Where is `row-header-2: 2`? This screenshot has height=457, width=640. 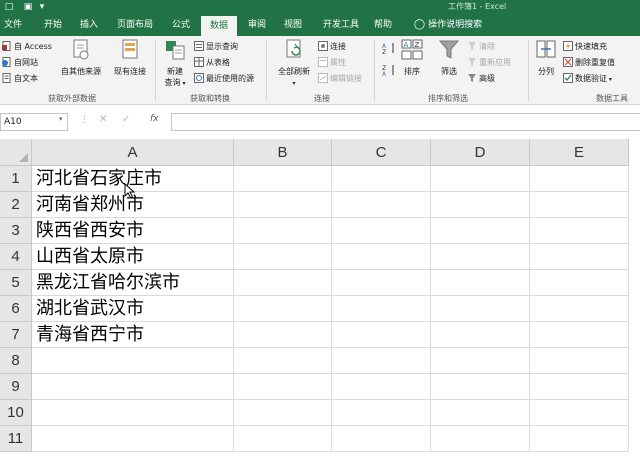
row-header-2: 2 is located at coordinates (16, 205).